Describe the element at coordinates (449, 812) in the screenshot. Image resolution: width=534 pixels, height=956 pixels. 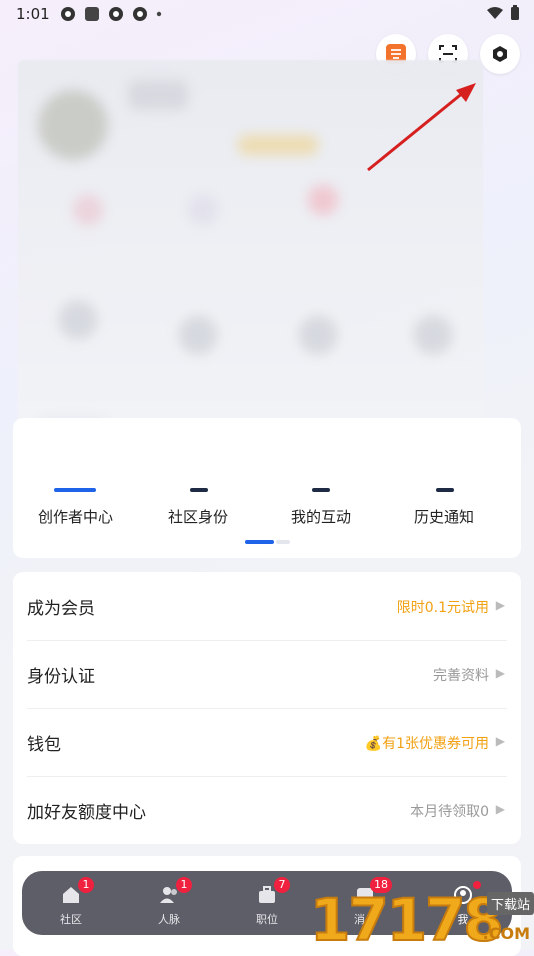
I see `menu-value: 本月待领取0` at that location.